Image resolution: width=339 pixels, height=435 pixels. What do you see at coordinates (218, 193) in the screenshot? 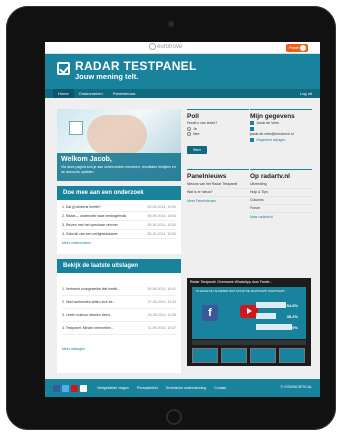
I see `news-item: Wat is er nieuw?` at bounding box center [218, 193].